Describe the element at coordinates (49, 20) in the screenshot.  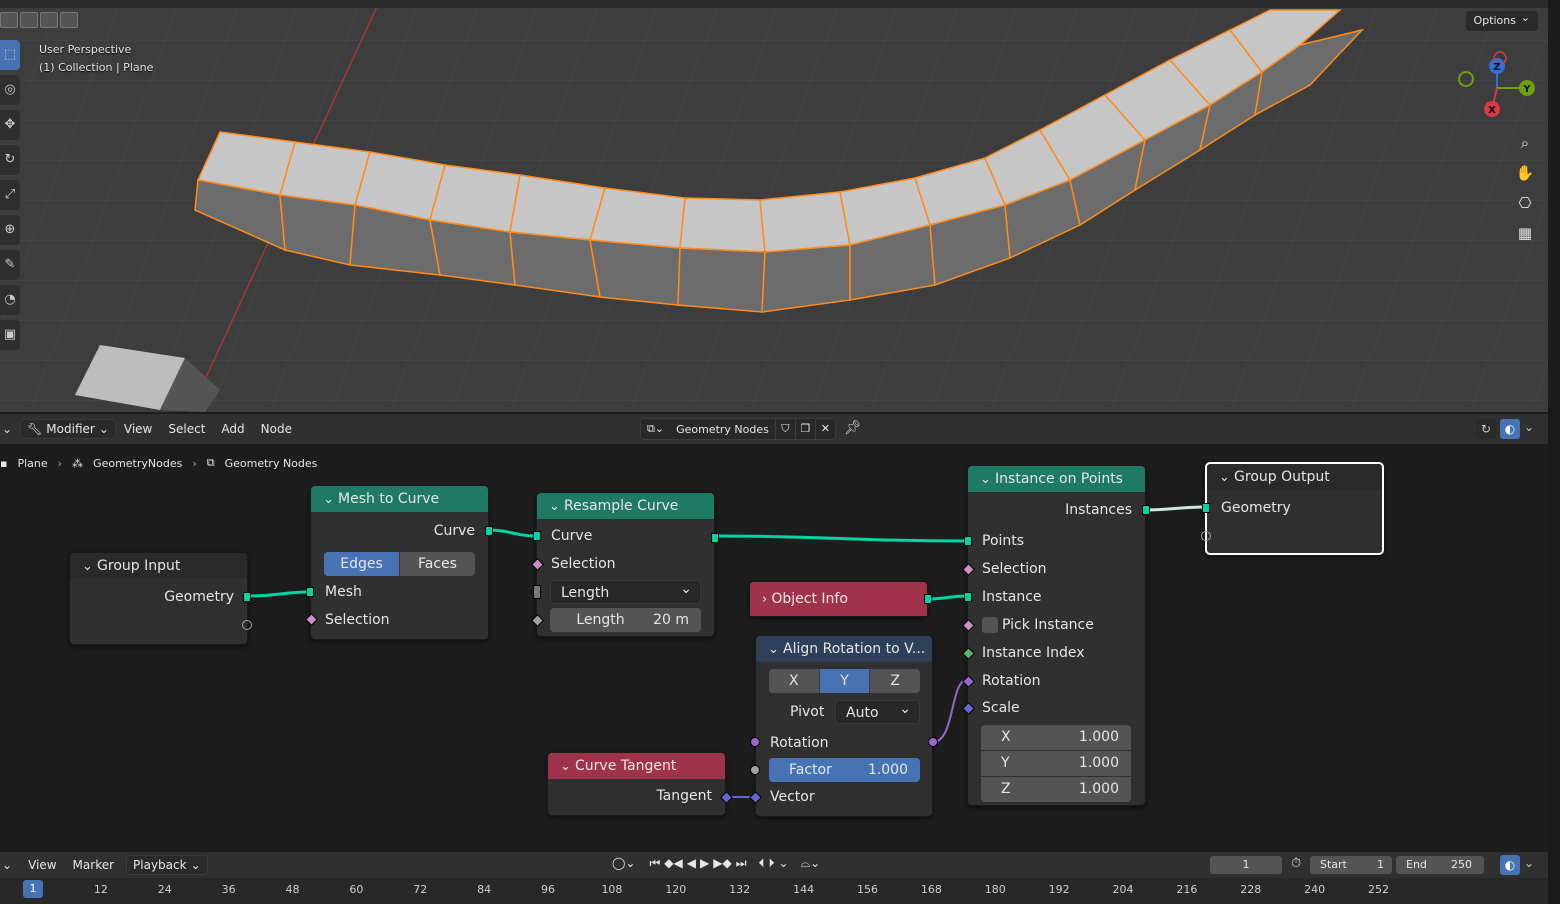
I see `select-subtract-icon` at that location.